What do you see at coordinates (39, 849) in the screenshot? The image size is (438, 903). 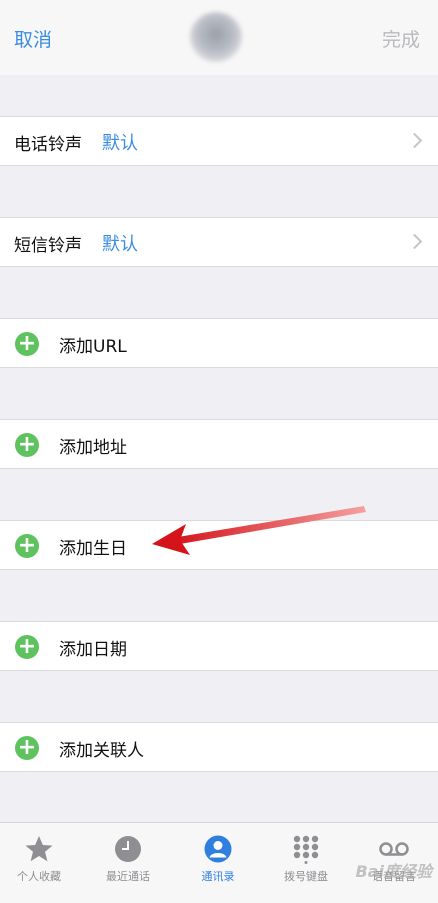 I see `star-icon` at bounding box center [39, 849].